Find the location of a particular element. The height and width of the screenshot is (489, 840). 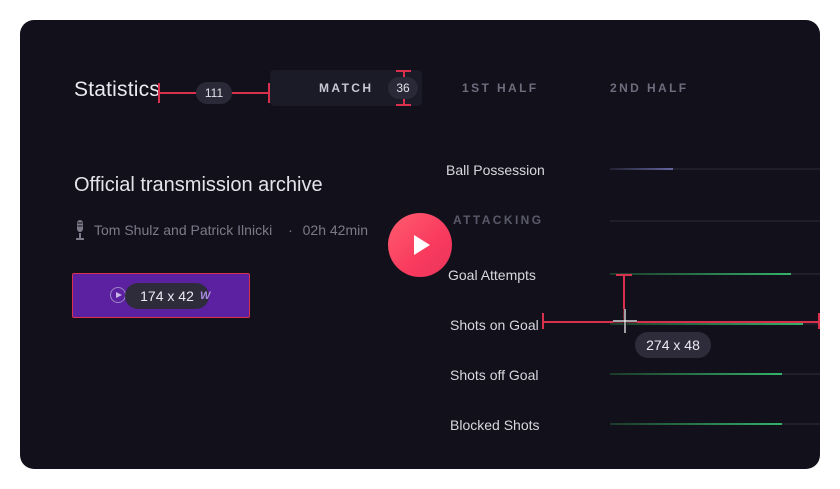

stat-bar-shots-off-goal is located at coordinates (696, 374).